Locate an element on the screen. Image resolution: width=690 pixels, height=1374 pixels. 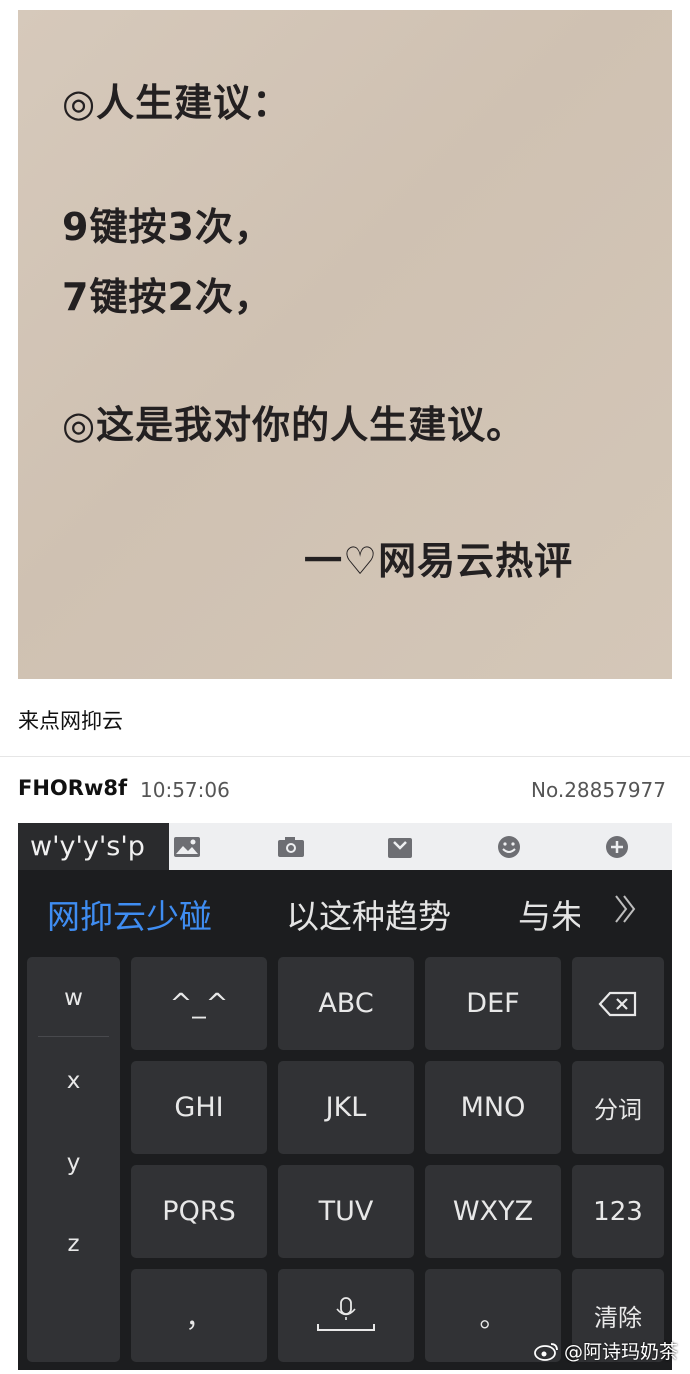
key-def: DEF is located at coordinates (493, 1003).